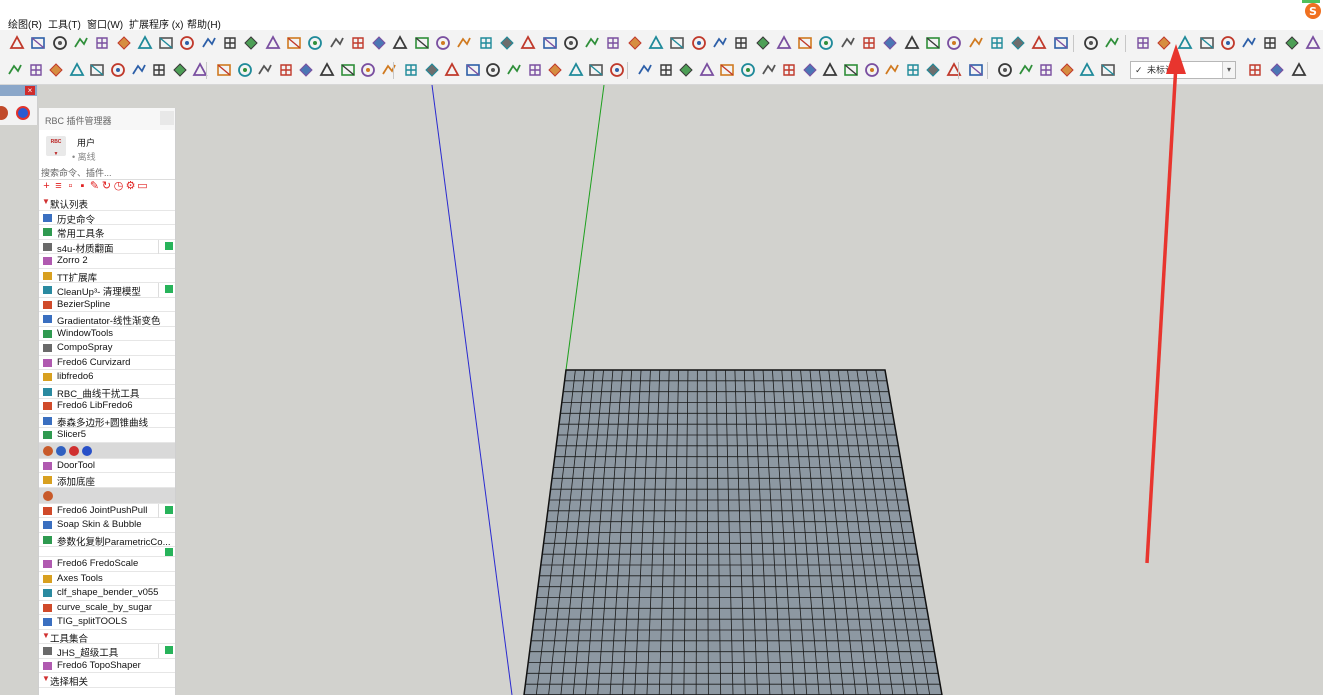 This screenshot has height=695, width=1323. What do you see at coordinates (107, 304) in the screenshot?
I see `plugin-list-item: BezierSpline` at bounding box center [107, 304].